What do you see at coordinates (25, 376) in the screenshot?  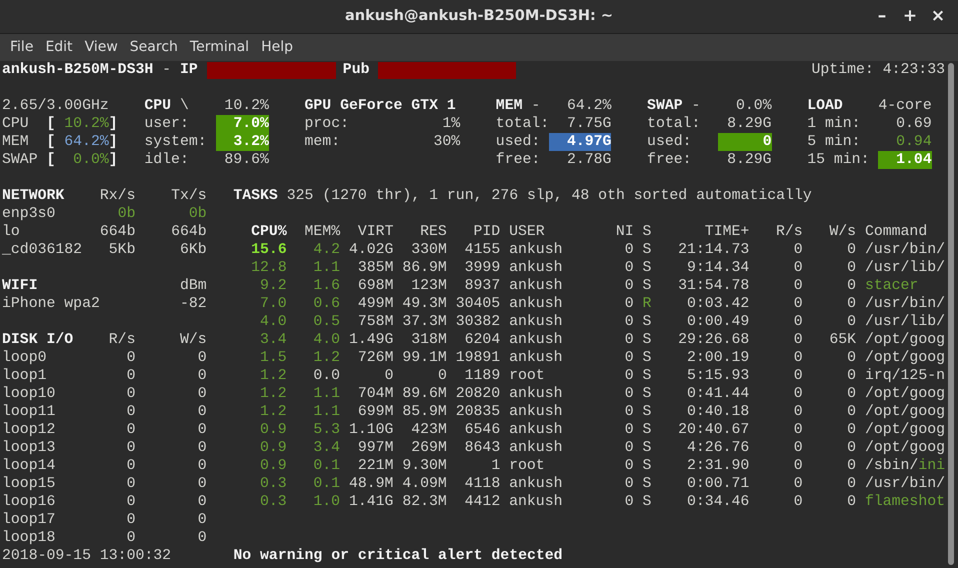 I see `disk-name: loop1` at bounding box center [25, 376].